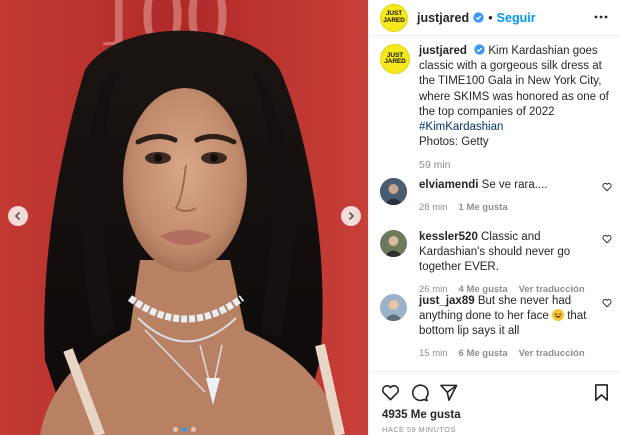 The height and width of the screenshot is (435, 620). I want to click on comment-meta: 15 min 6 Me gusta Ver traducción, so click(508, 353).